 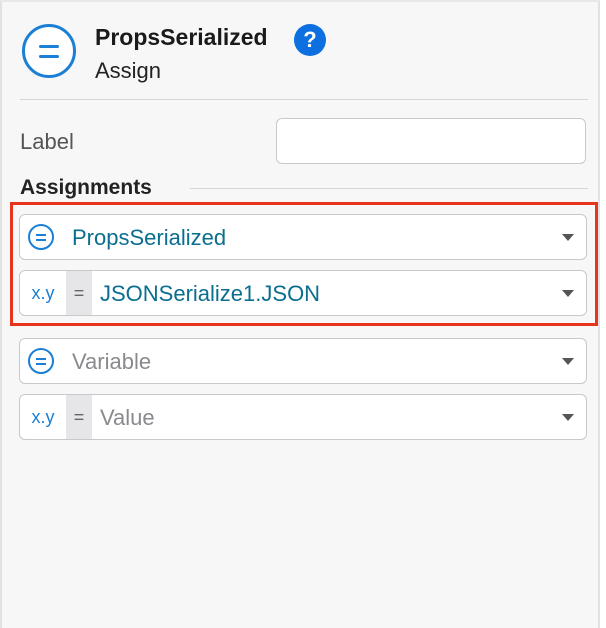 I want to click on assign-icon, so click(x=49, y=51).